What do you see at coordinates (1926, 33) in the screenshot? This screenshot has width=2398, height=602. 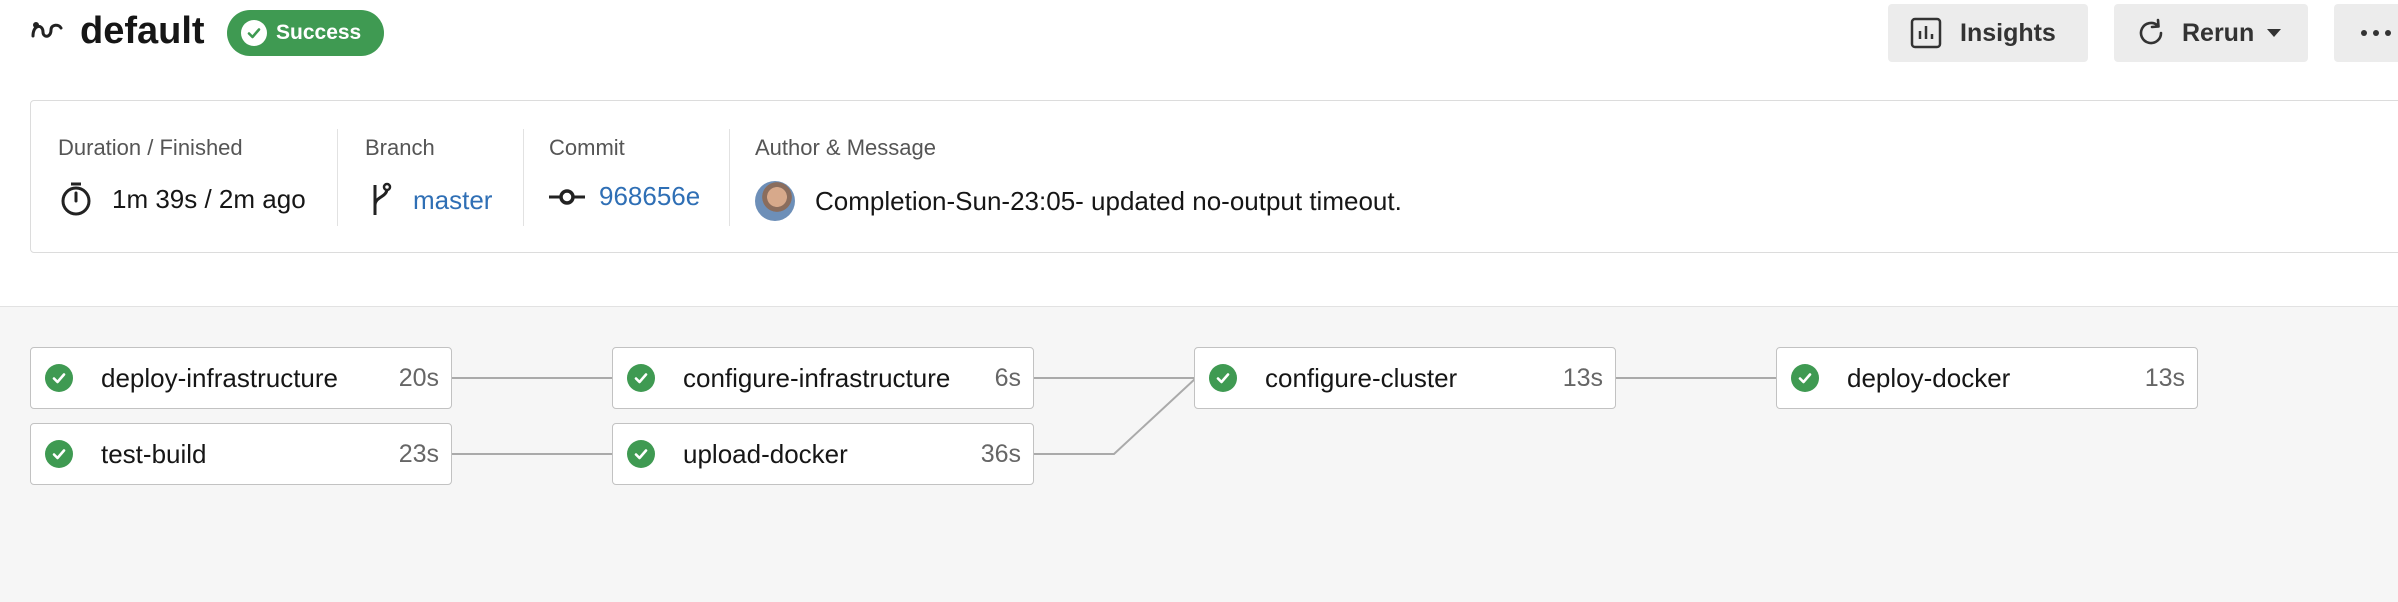 I see `bar-chart-icon` at bounding box center [1926, 33].